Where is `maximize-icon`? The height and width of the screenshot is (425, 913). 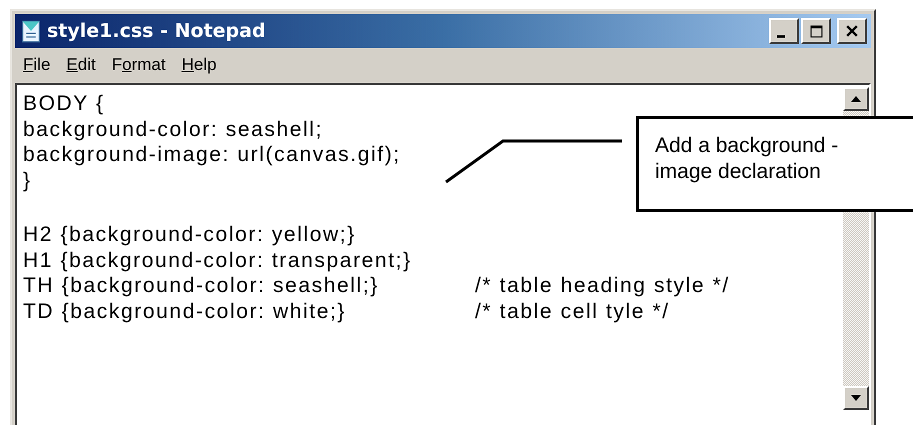
maximize-icon is located at coordinates (816, 31).